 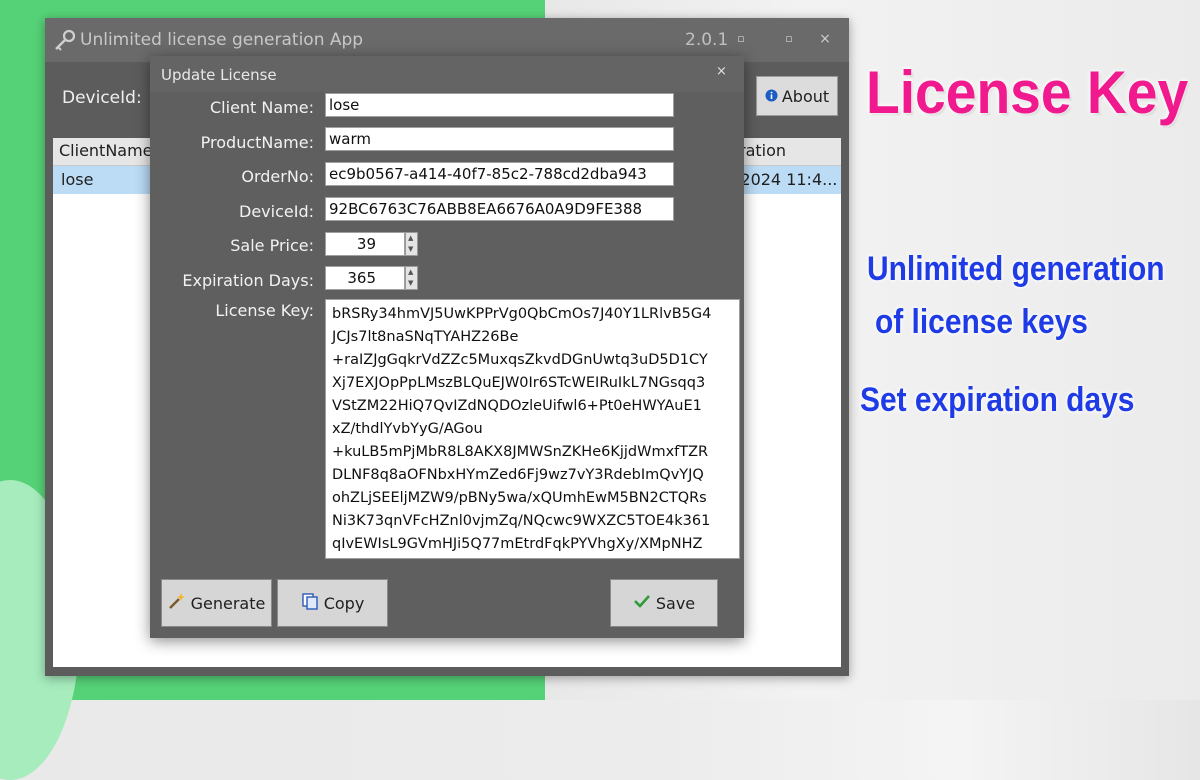 What do you see at coordinates (805, 96) in the screenshot?
I see `about-label: About` at bounding box center [805, 96].